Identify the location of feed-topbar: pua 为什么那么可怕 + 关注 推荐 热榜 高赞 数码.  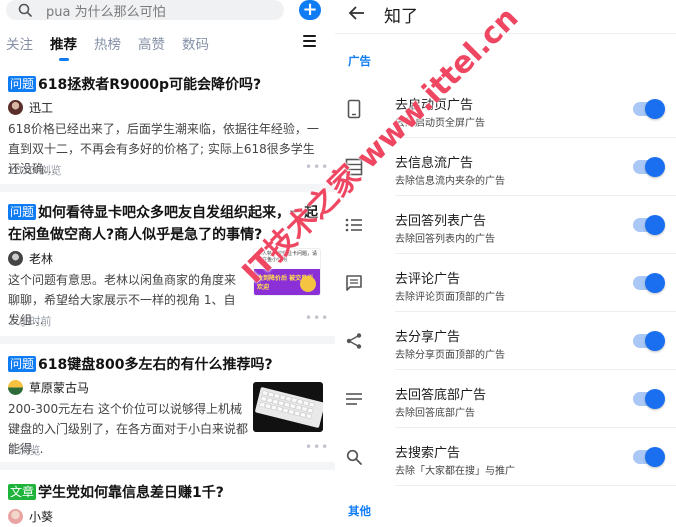
(167, 33).